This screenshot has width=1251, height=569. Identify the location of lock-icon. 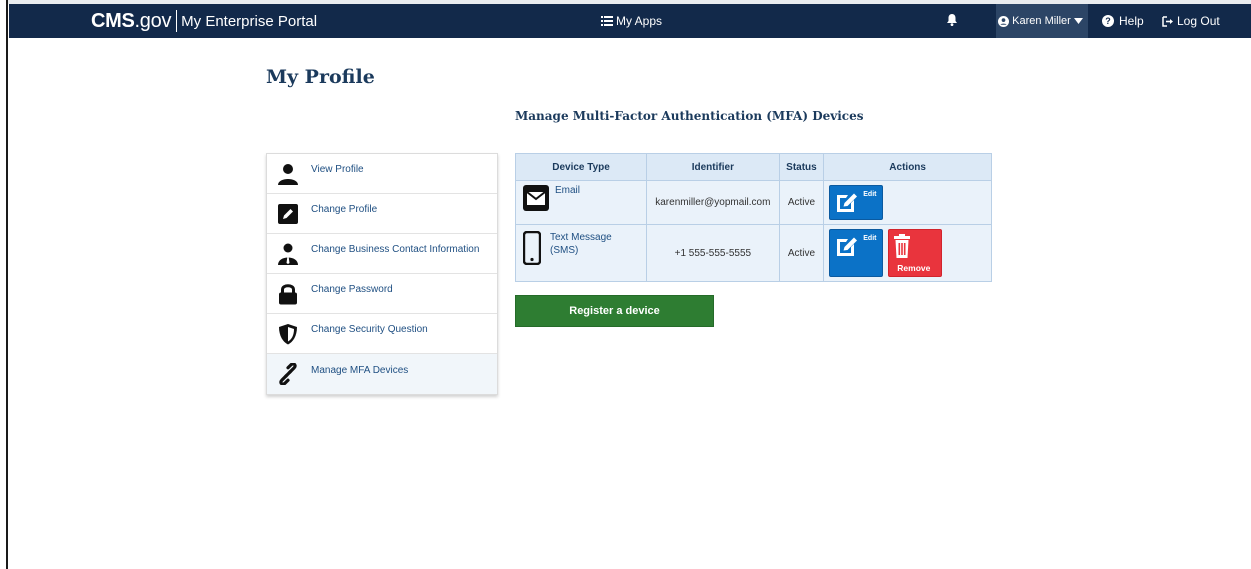
(288, 294).